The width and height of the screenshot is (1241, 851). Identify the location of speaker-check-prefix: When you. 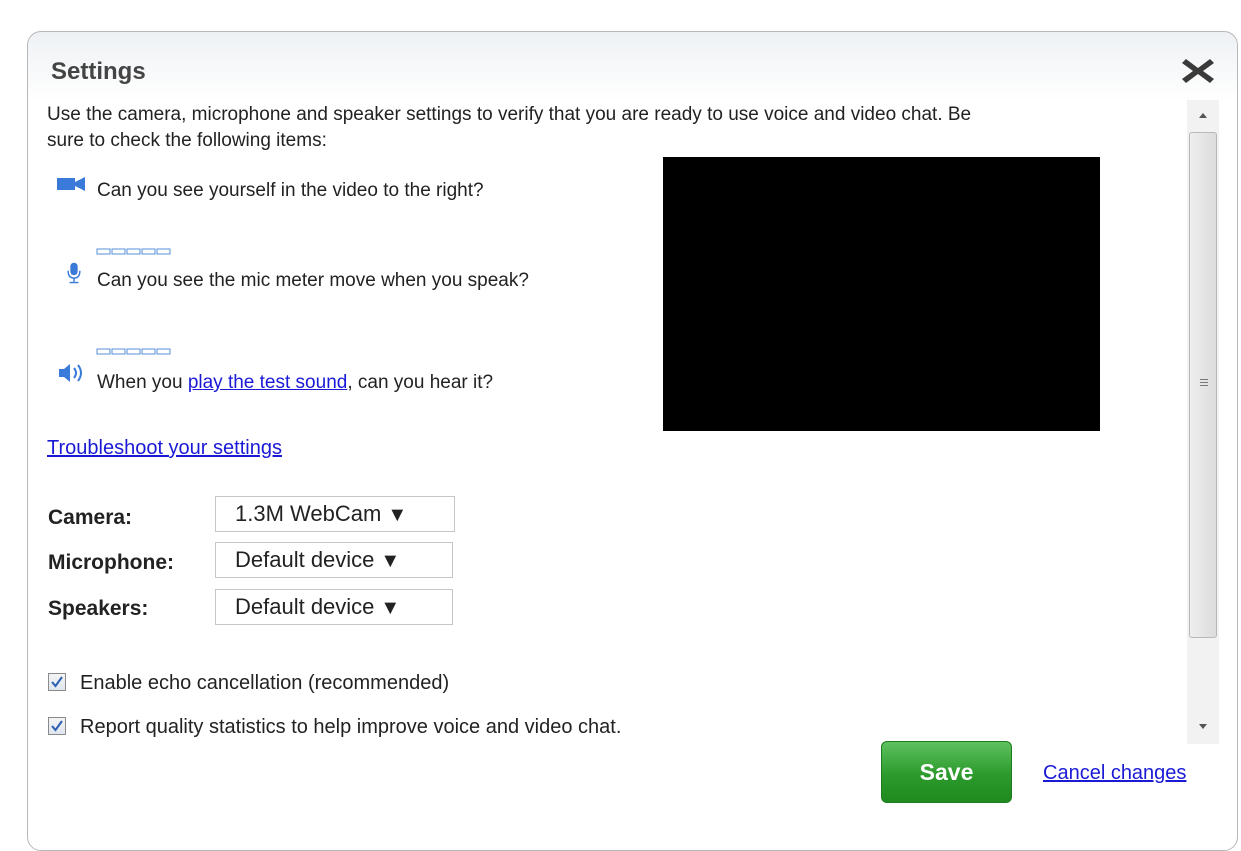
(142, 382).